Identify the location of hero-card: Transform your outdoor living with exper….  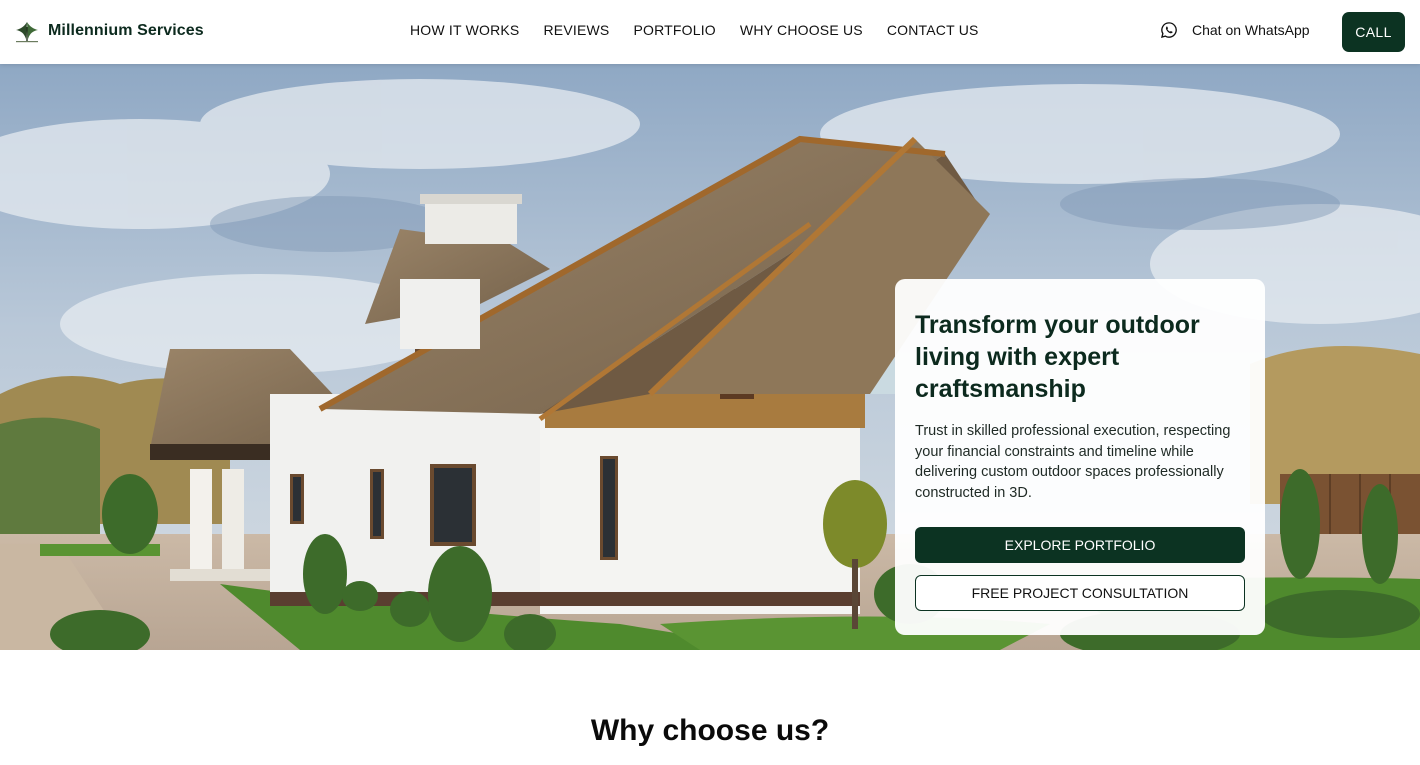
(1080, 457).